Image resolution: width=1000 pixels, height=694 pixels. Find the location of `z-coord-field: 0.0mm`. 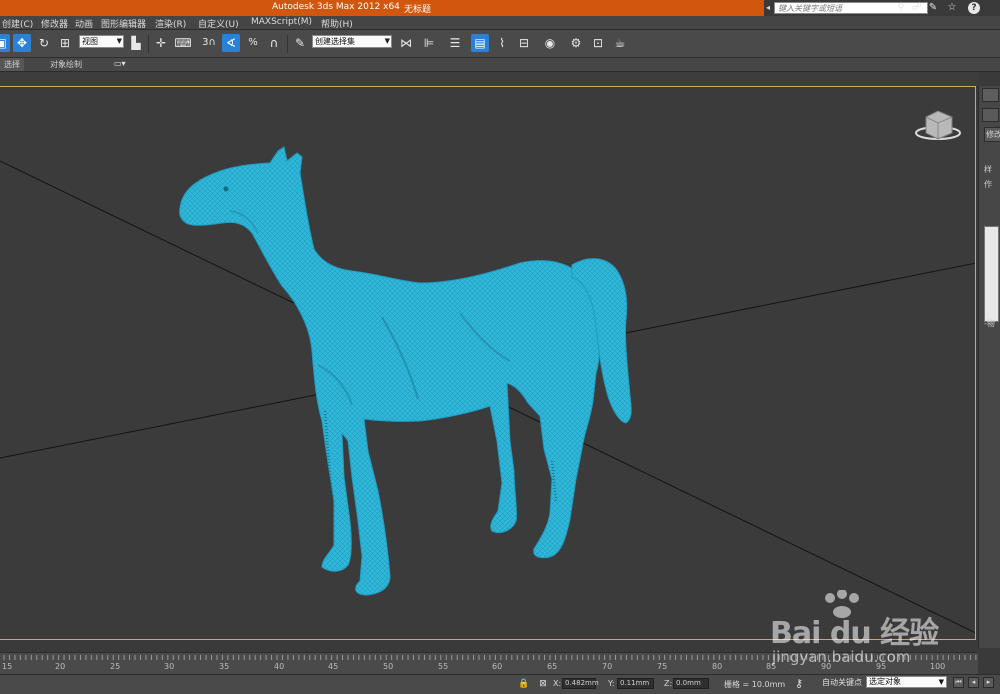

z-coord-field: 0.0mm is located at coordinates (691, 683).